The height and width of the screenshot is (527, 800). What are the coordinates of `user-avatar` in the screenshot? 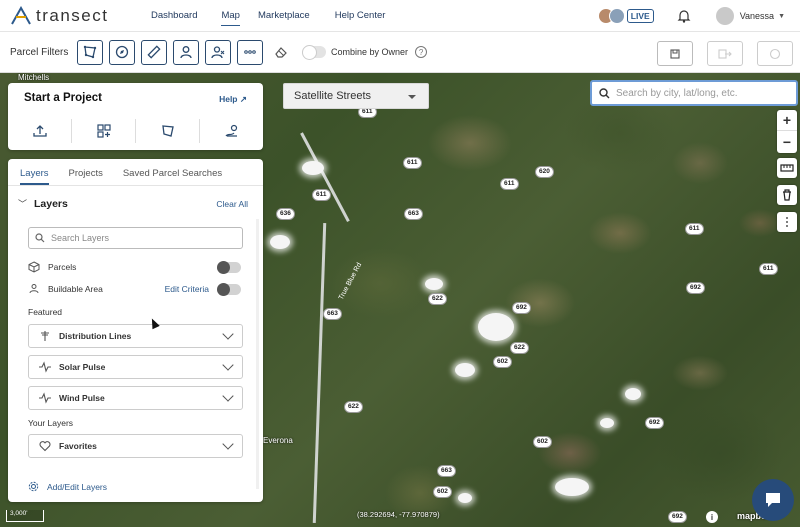 It's located at (724, 16).